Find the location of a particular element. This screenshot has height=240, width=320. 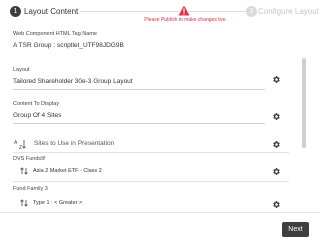

layout-underline is located at coordinates (139, 89).